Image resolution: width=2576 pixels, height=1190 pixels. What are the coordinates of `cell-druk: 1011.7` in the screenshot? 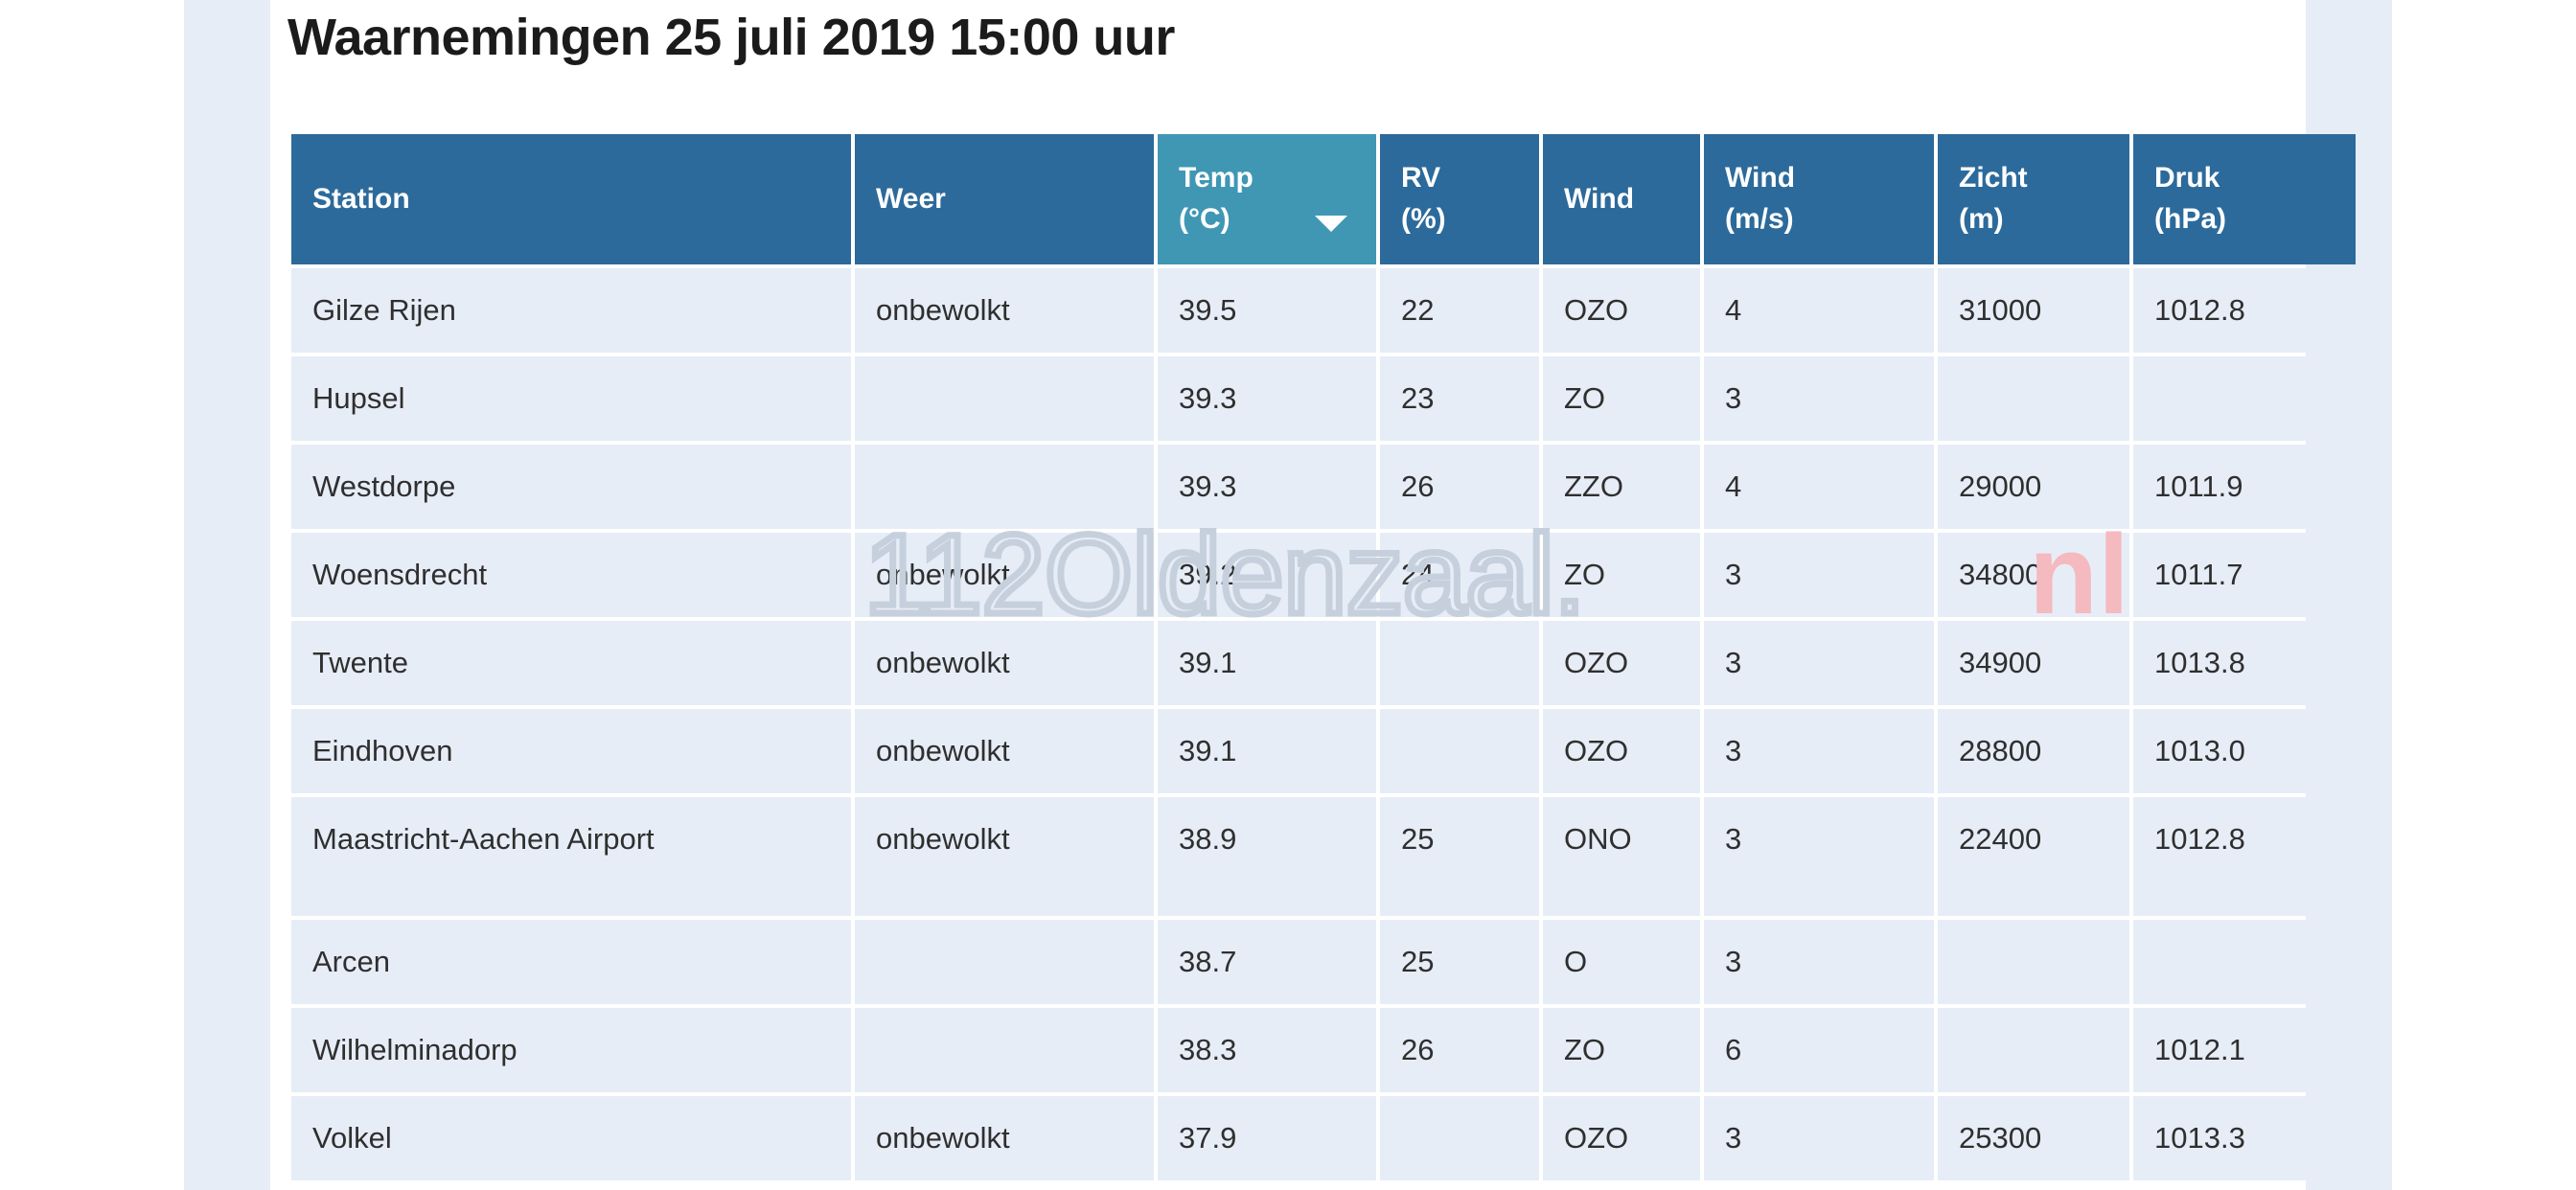 It's located at (2244, 575).